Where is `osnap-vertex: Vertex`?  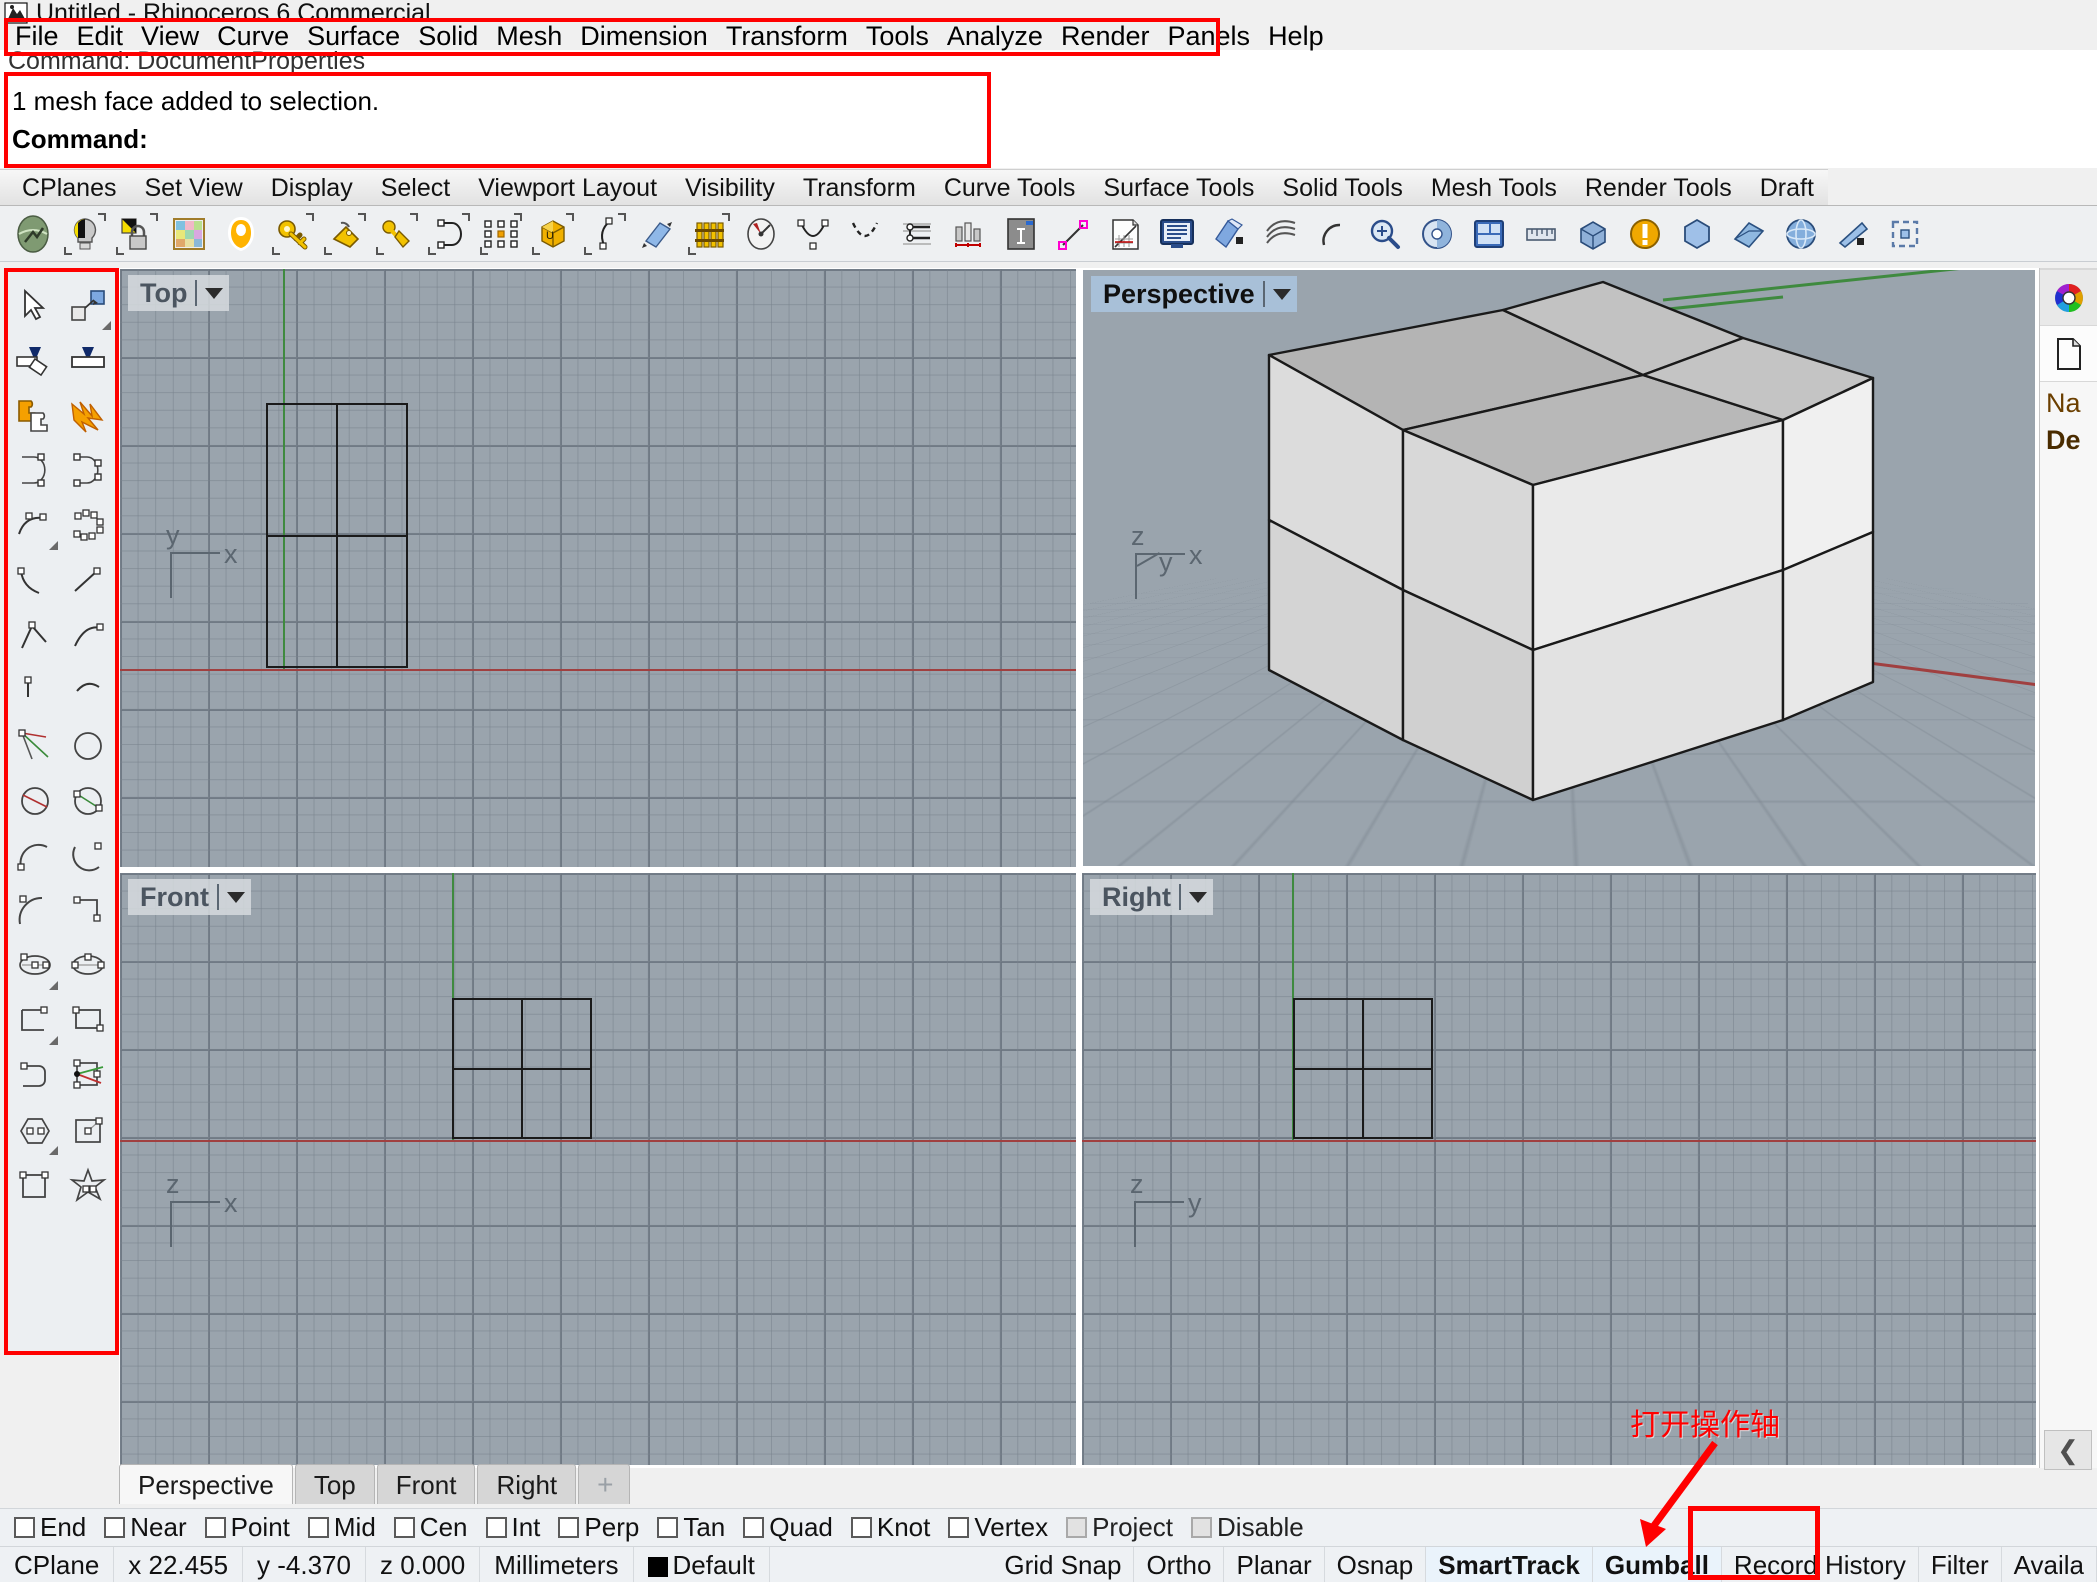
osnap-vertex: Vertex is located at coordinates (998, 1527).